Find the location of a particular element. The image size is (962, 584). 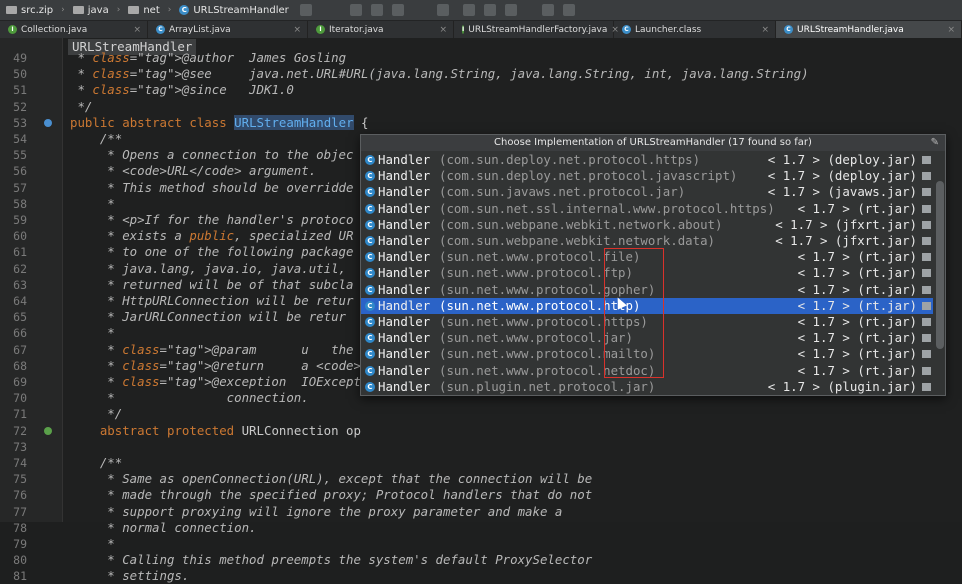

tab-collection-java: I Collection.java × is located at coordinates (74, 29).